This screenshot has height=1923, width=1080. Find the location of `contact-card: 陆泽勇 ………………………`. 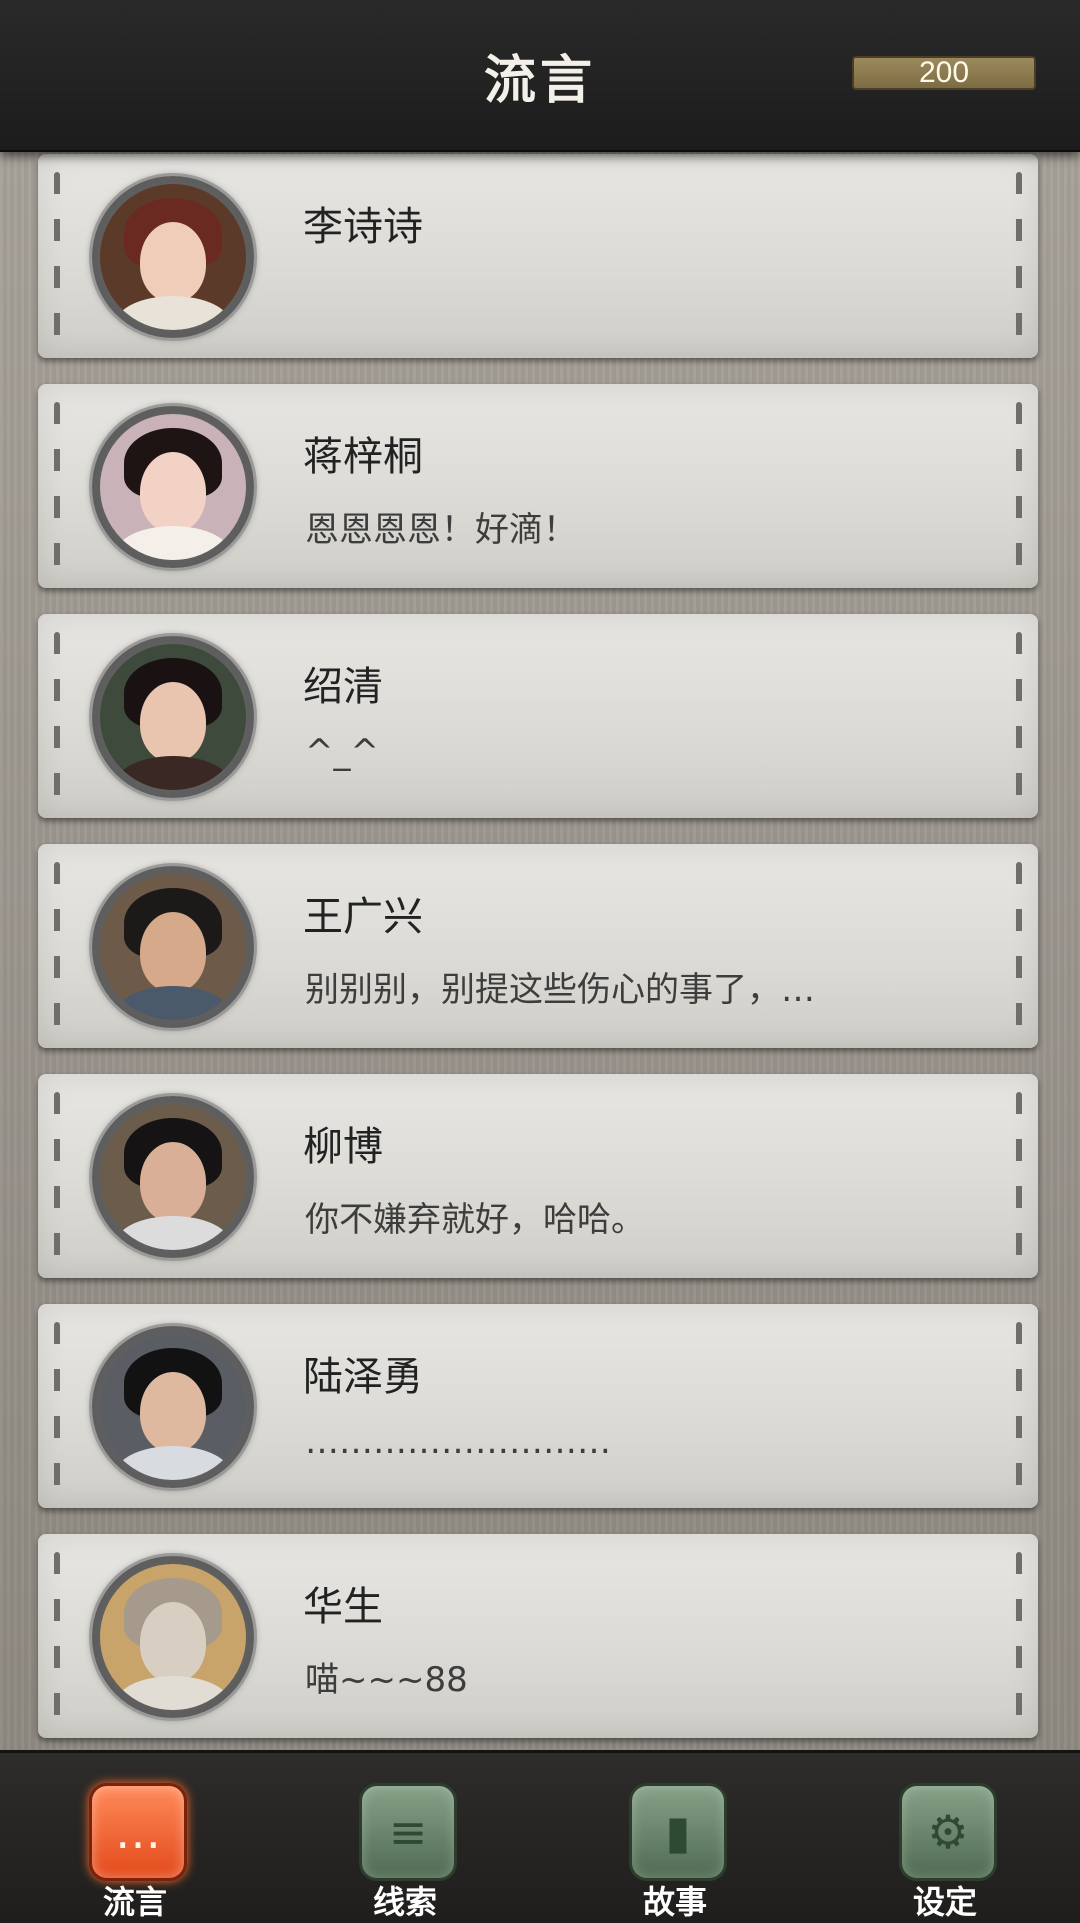

contact-card: 陆泽勇 ……………………… is located at coordinates (538, 1406).